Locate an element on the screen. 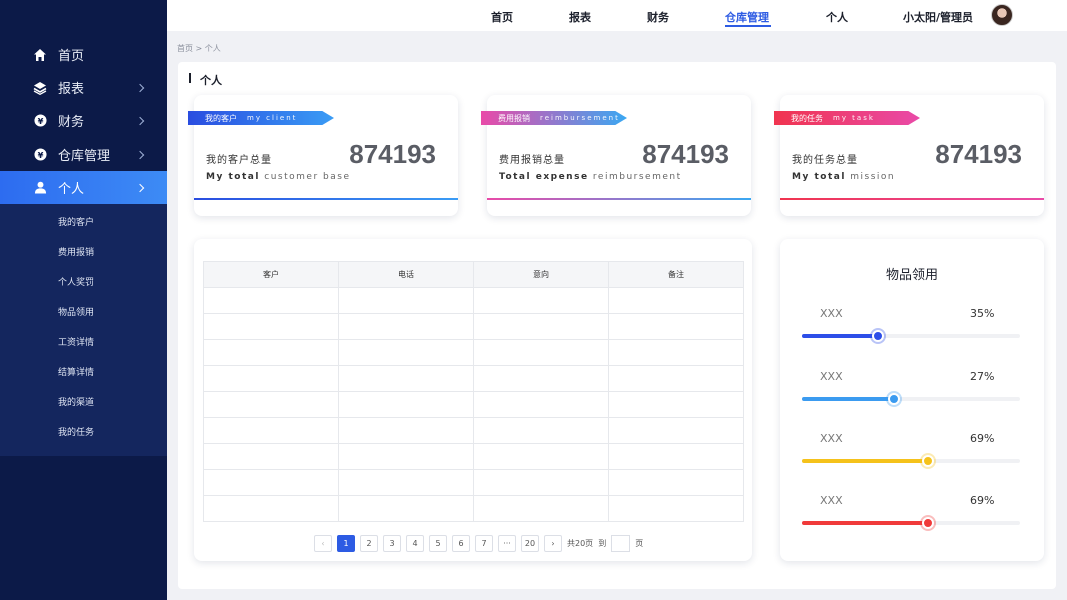 This screenshot has height=600, width=1067. usage-item-percent: 27% is located at coordinates (982, 376).